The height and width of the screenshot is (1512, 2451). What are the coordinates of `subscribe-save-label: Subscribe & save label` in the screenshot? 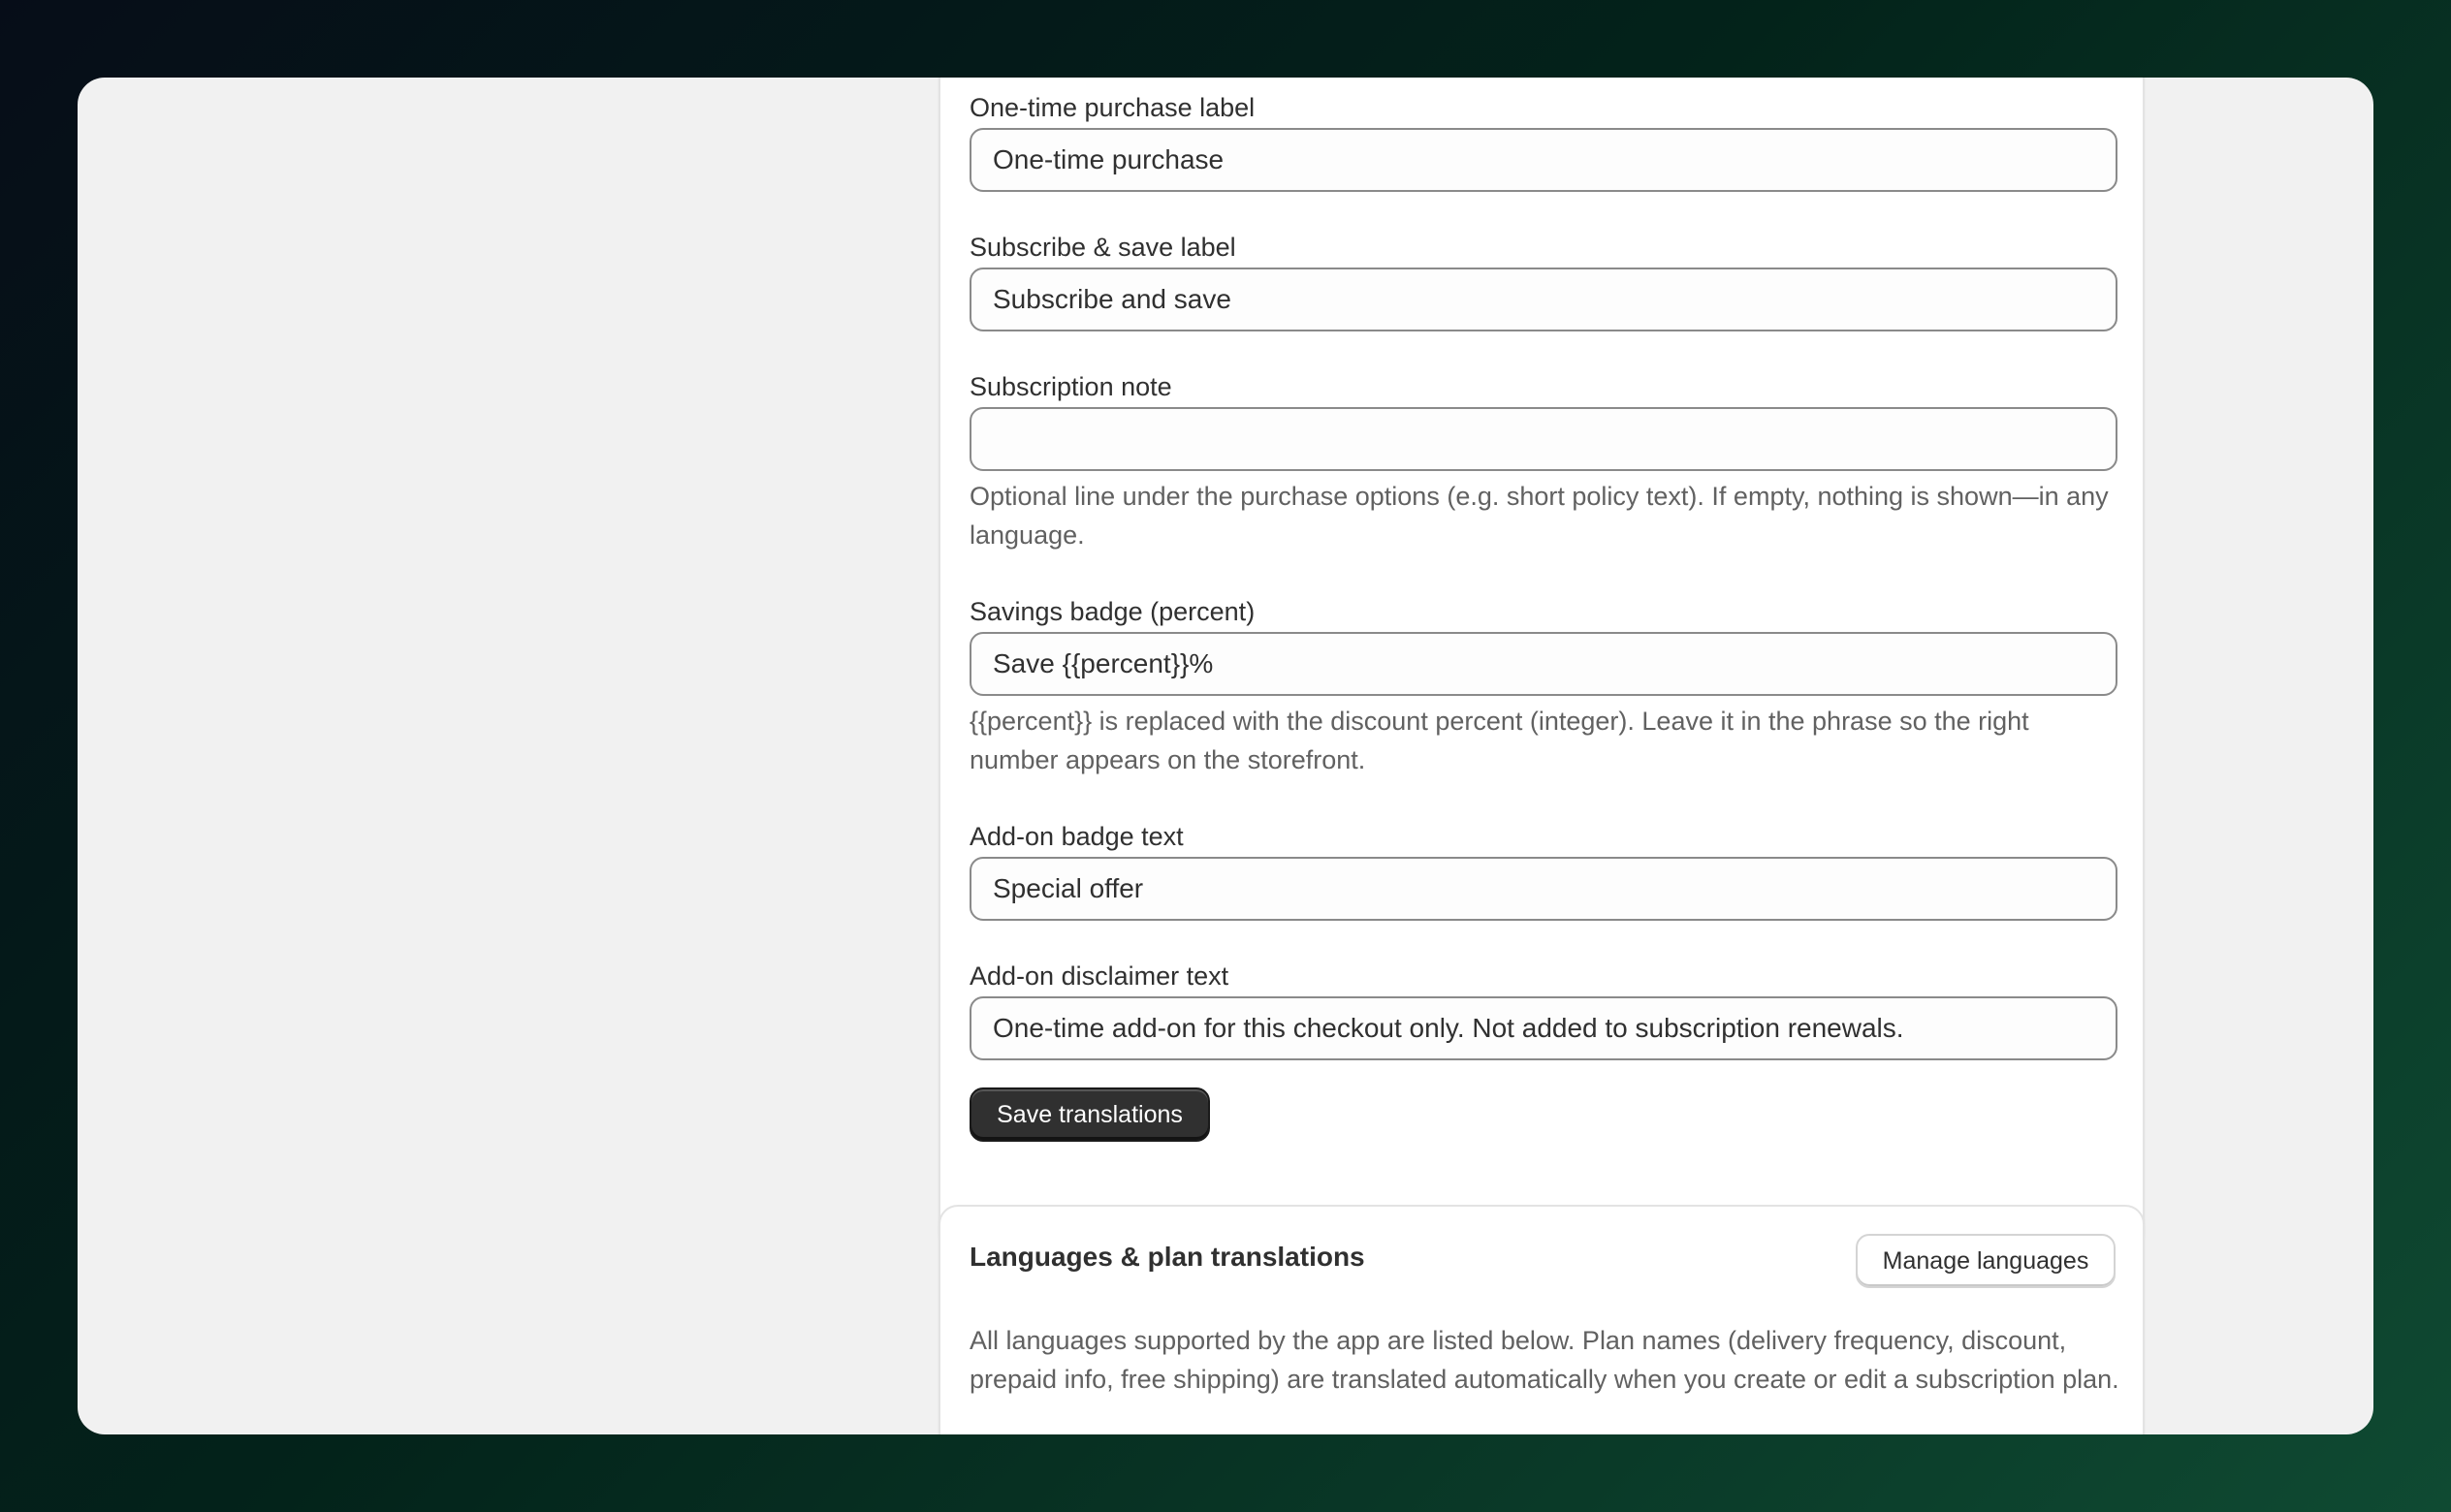 It's located at (1103, 248).